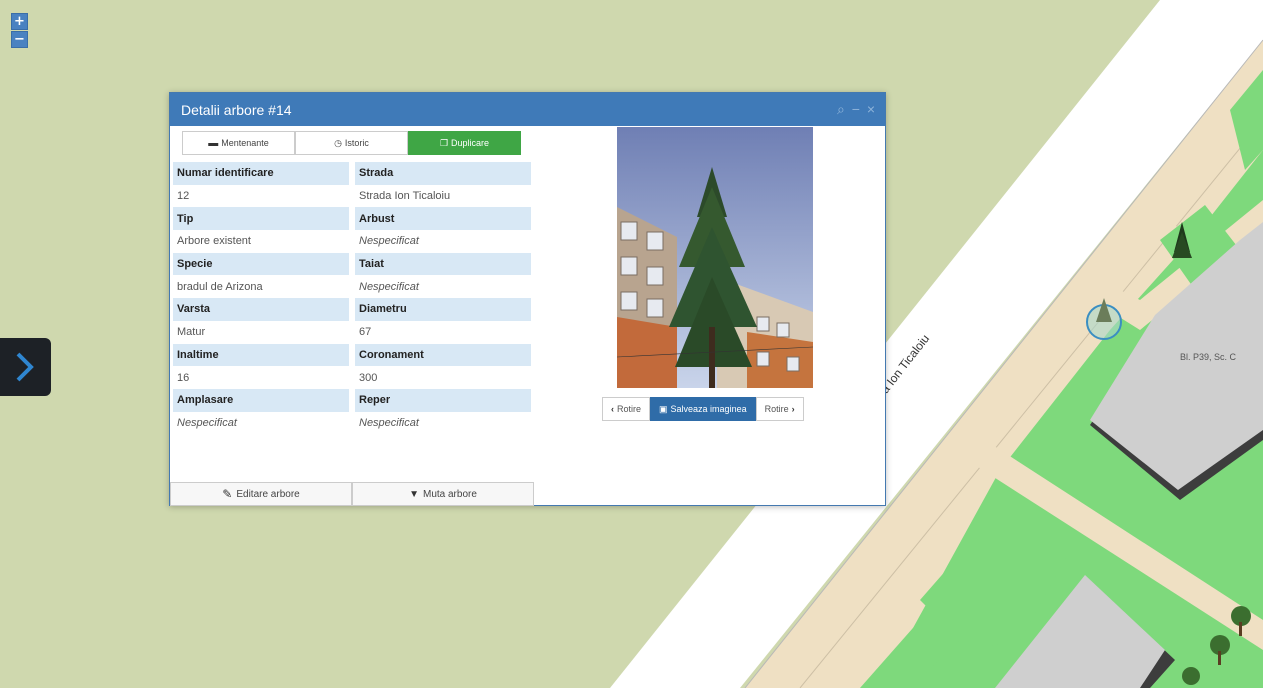  Describe the element at coordinates (19, 39) in the screenshot. I see `zoom-out-button: −` at that location.